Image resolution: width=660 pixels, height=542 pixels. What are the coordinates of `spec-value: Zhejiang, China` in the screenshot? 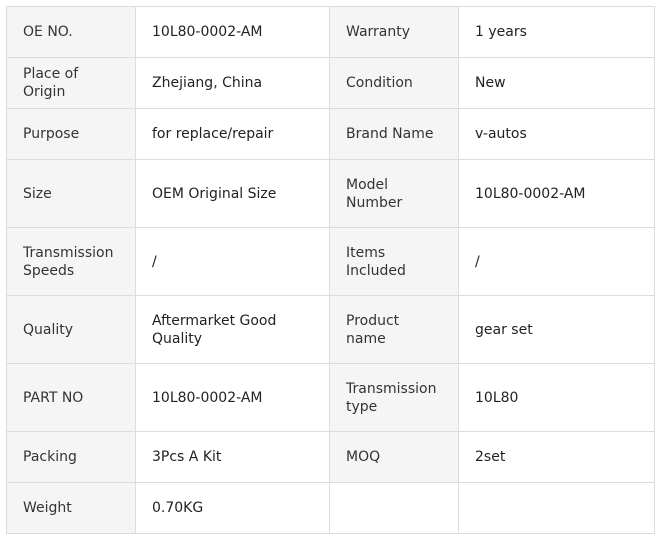 It's located at (232, 83).